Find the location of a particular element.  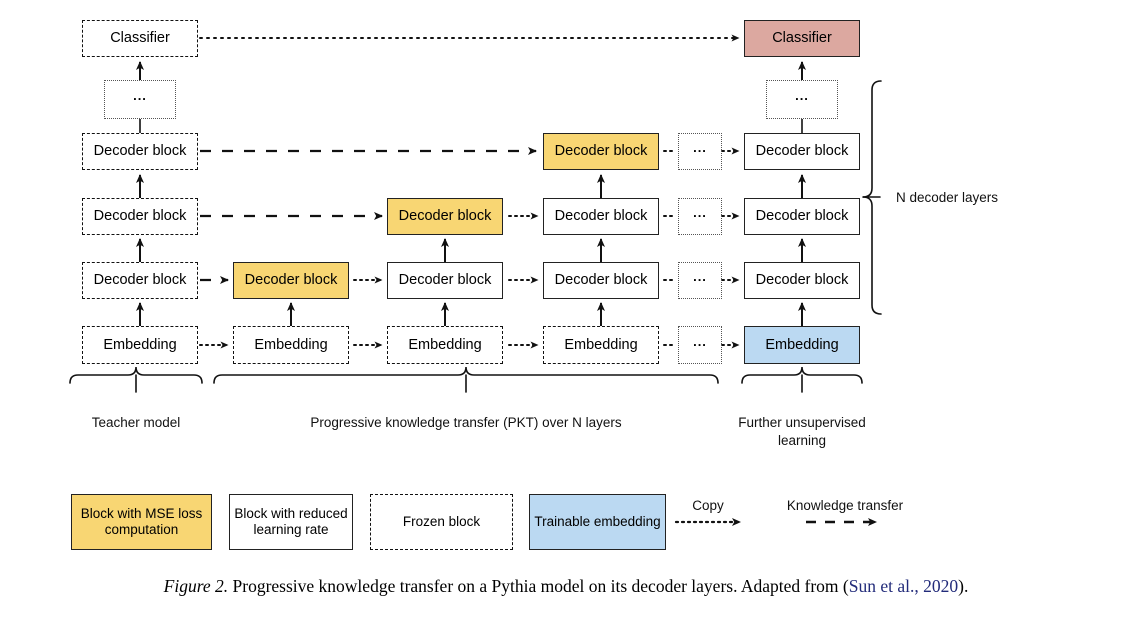

legend-reduced-lr-line1: Block with reduced is located at coordinates (291, 514).